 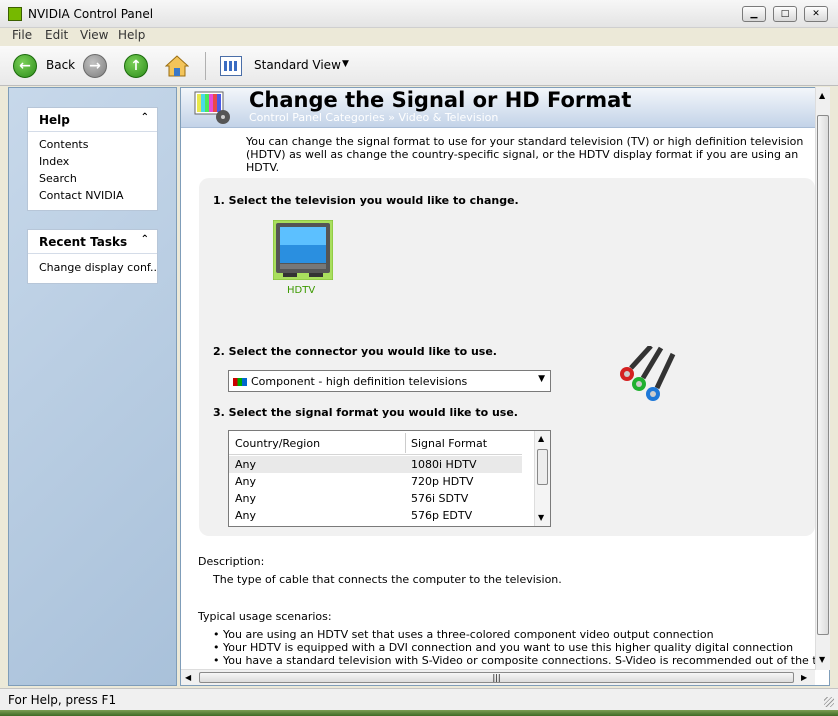 What do you see at coordinates (648, 373) in the screenshot?
I see `component-cables-icon` at bounding box center [648, 373].